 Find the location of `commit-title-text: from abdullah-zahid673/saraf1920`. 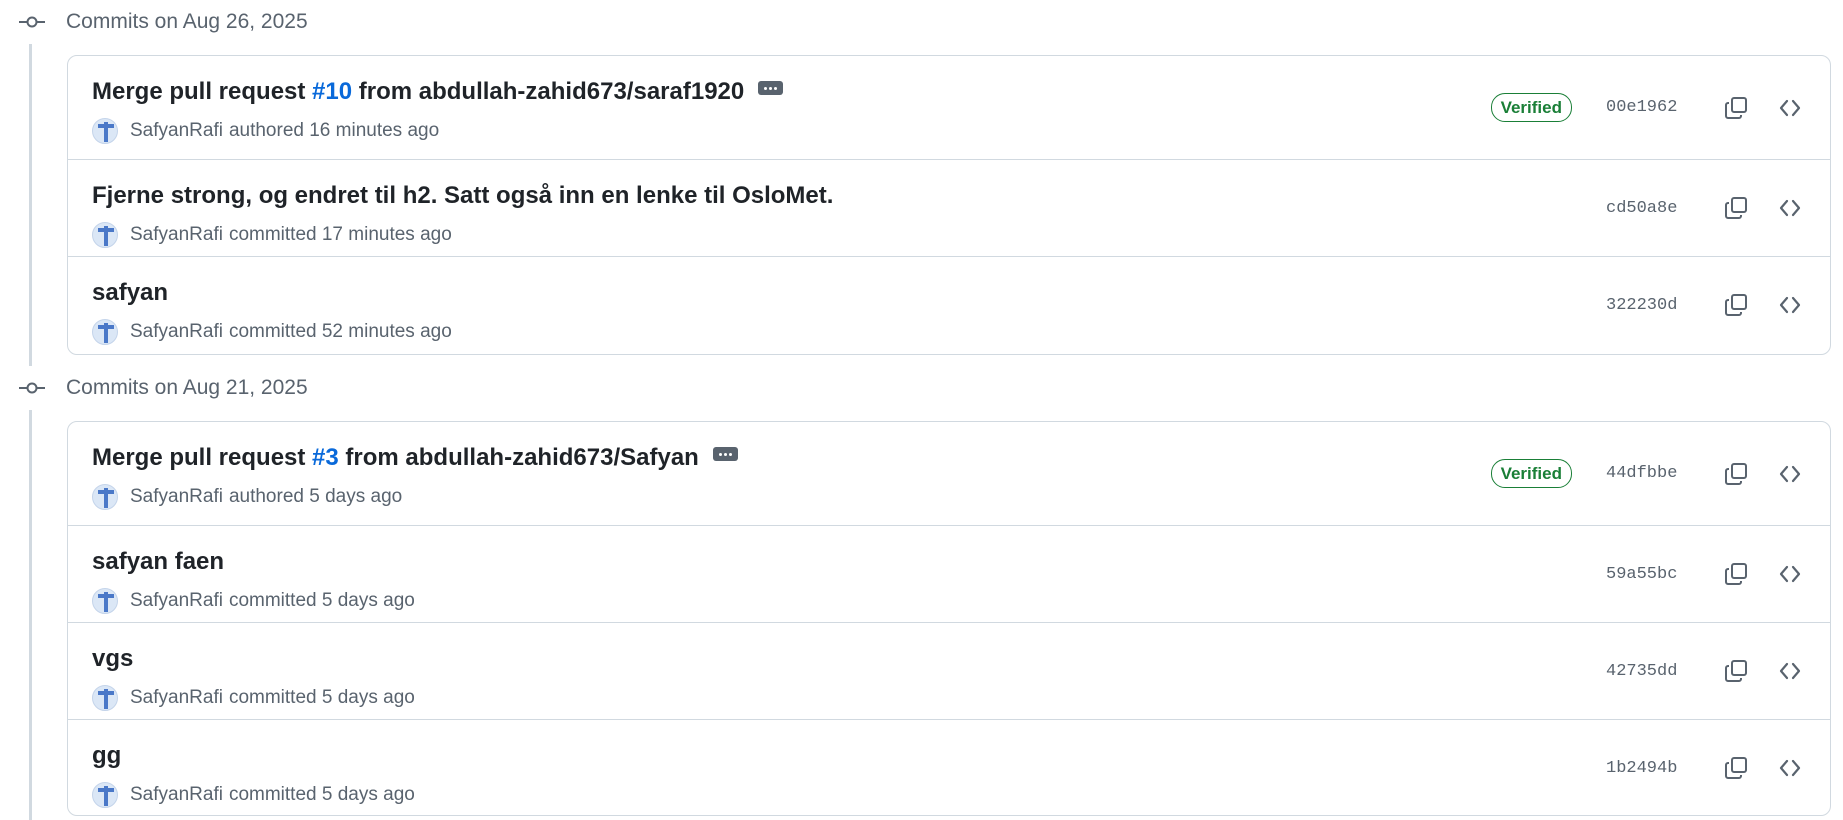

commit-title-text: from abdullah-zahid673/saraf1920 is located at coordinates (548, 92).